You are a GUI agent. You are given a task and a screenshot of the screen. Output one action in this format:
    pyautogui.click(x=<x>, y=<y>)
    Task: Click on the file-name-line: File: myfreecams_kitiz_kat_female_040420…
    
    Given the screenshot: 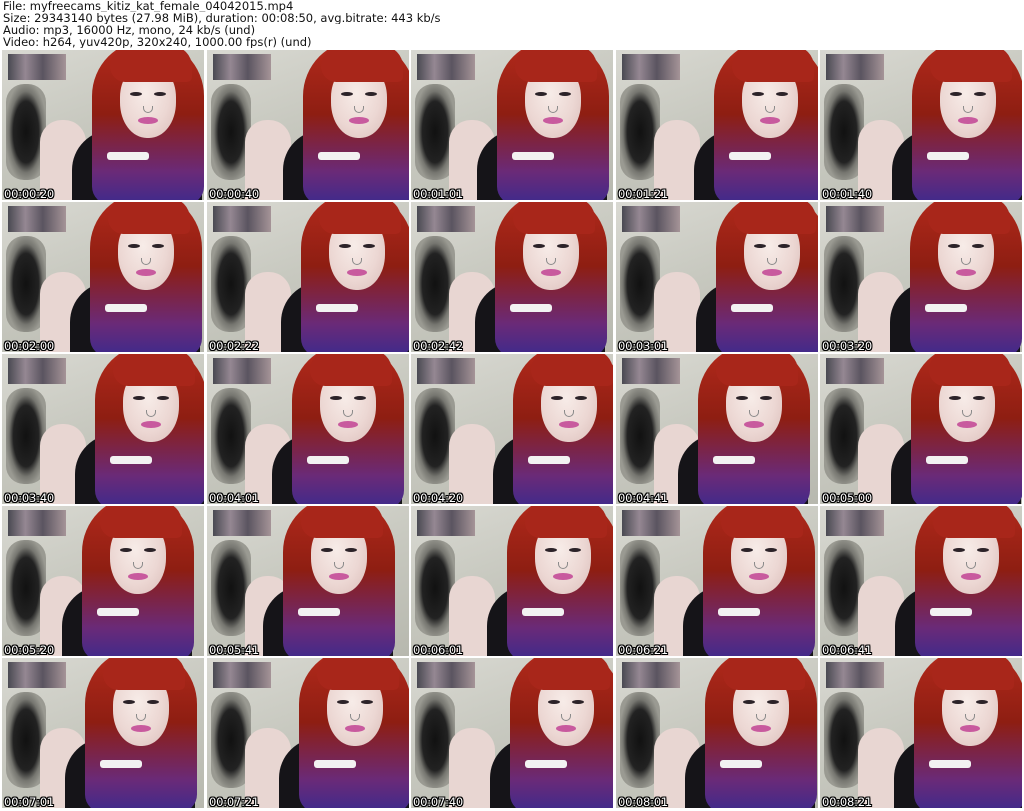 What is the action you would take?
    pyautogui.click(x=148, y=6)
    